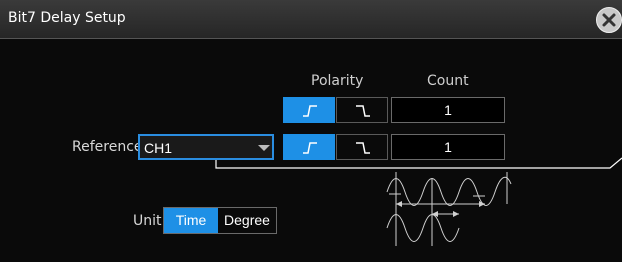 This screenshot has width=622, height=262. I want to click on unit-label: Unit, so click(147, 221).